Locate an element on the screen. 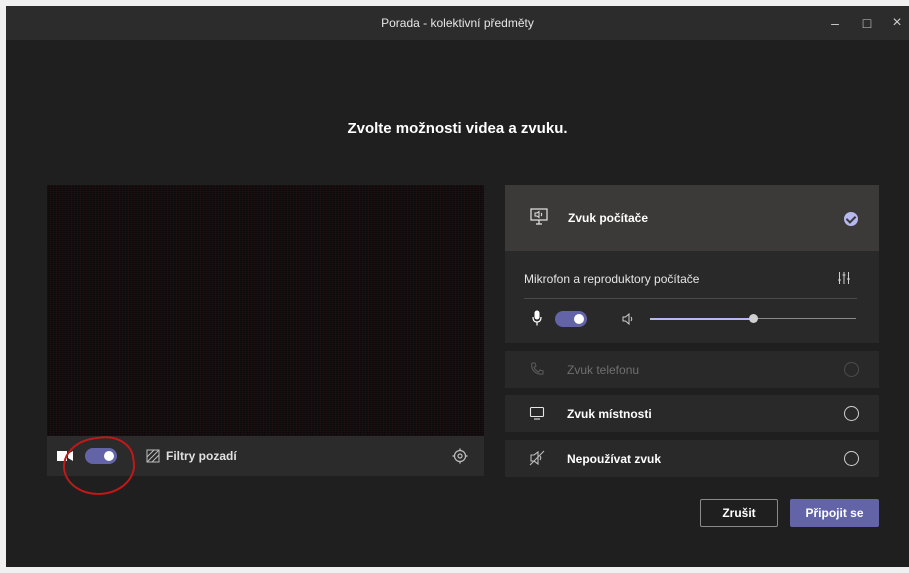  no-audio-icon is located at coordinates (537, 458).